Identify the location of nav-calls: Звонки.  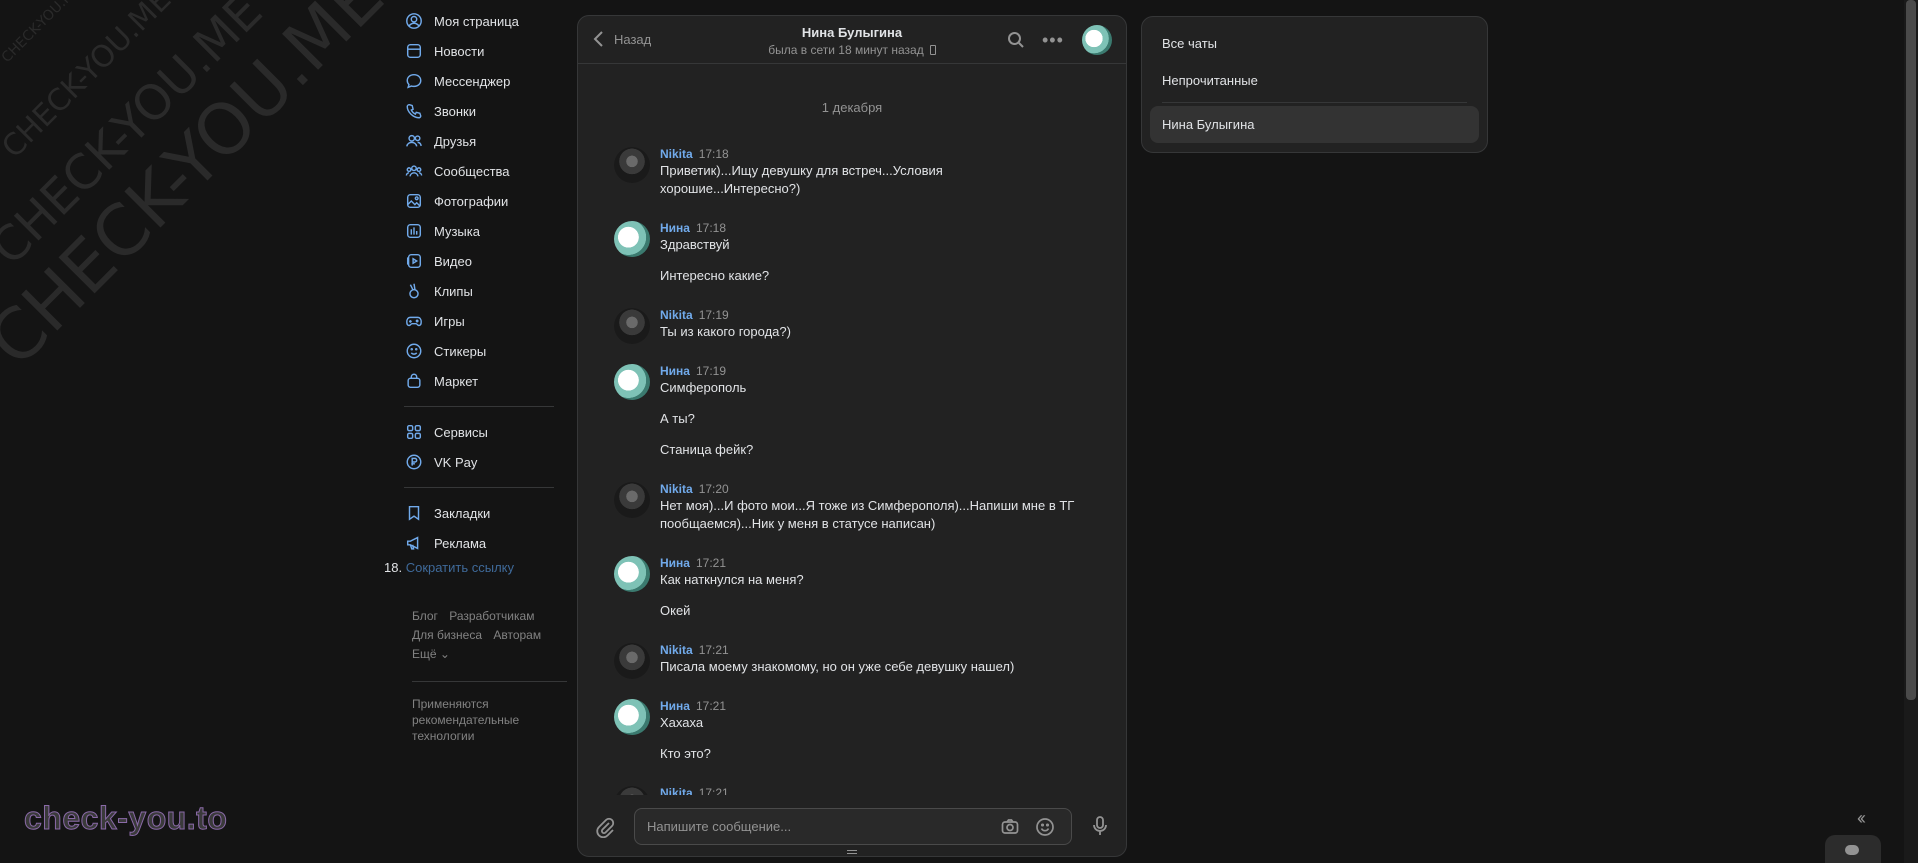
(489, 111).